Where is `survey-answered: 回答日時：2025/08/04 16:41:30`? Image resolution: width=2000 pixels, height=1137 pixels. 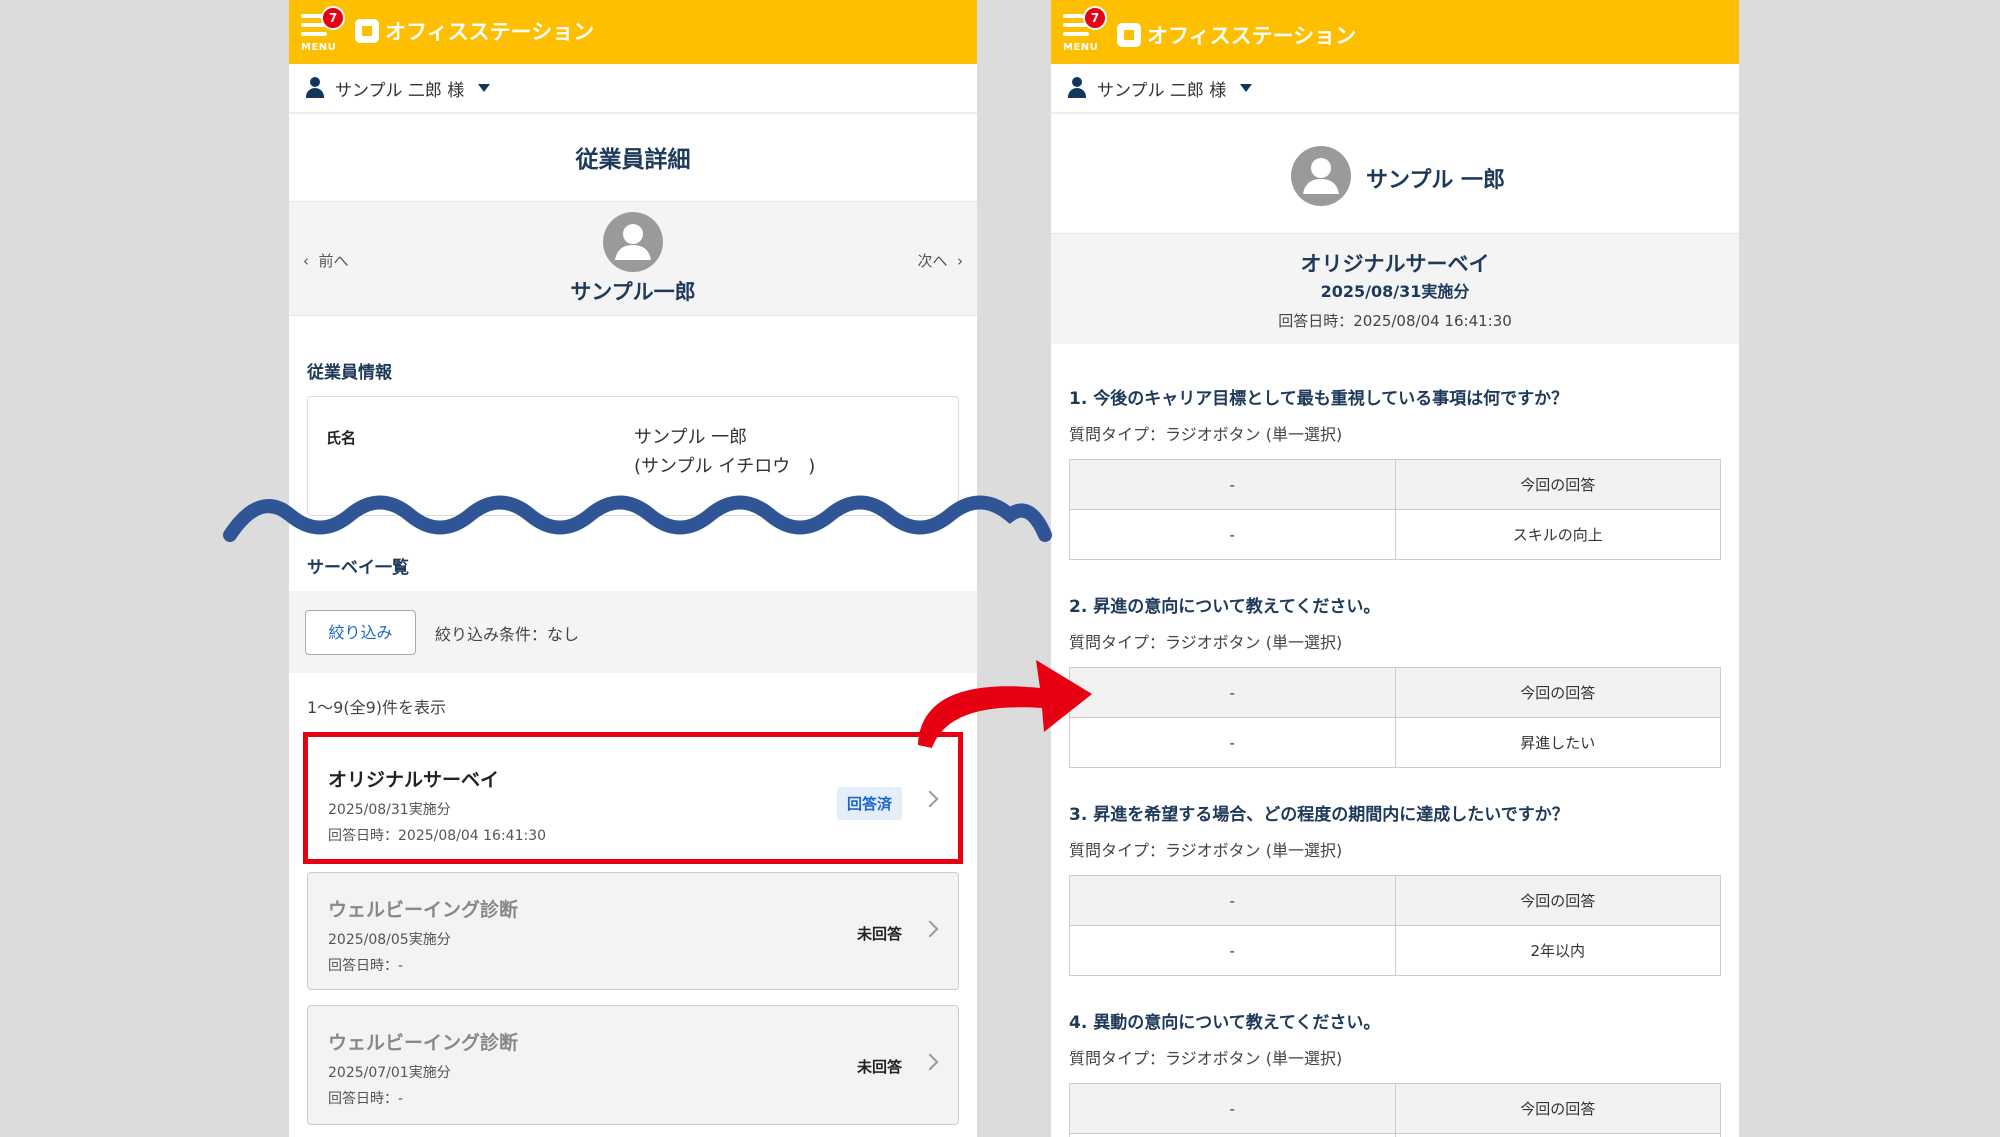
survey-answered: 回答日時：2025/08/04 16:41:30 is located at coordinates (1395, 321).